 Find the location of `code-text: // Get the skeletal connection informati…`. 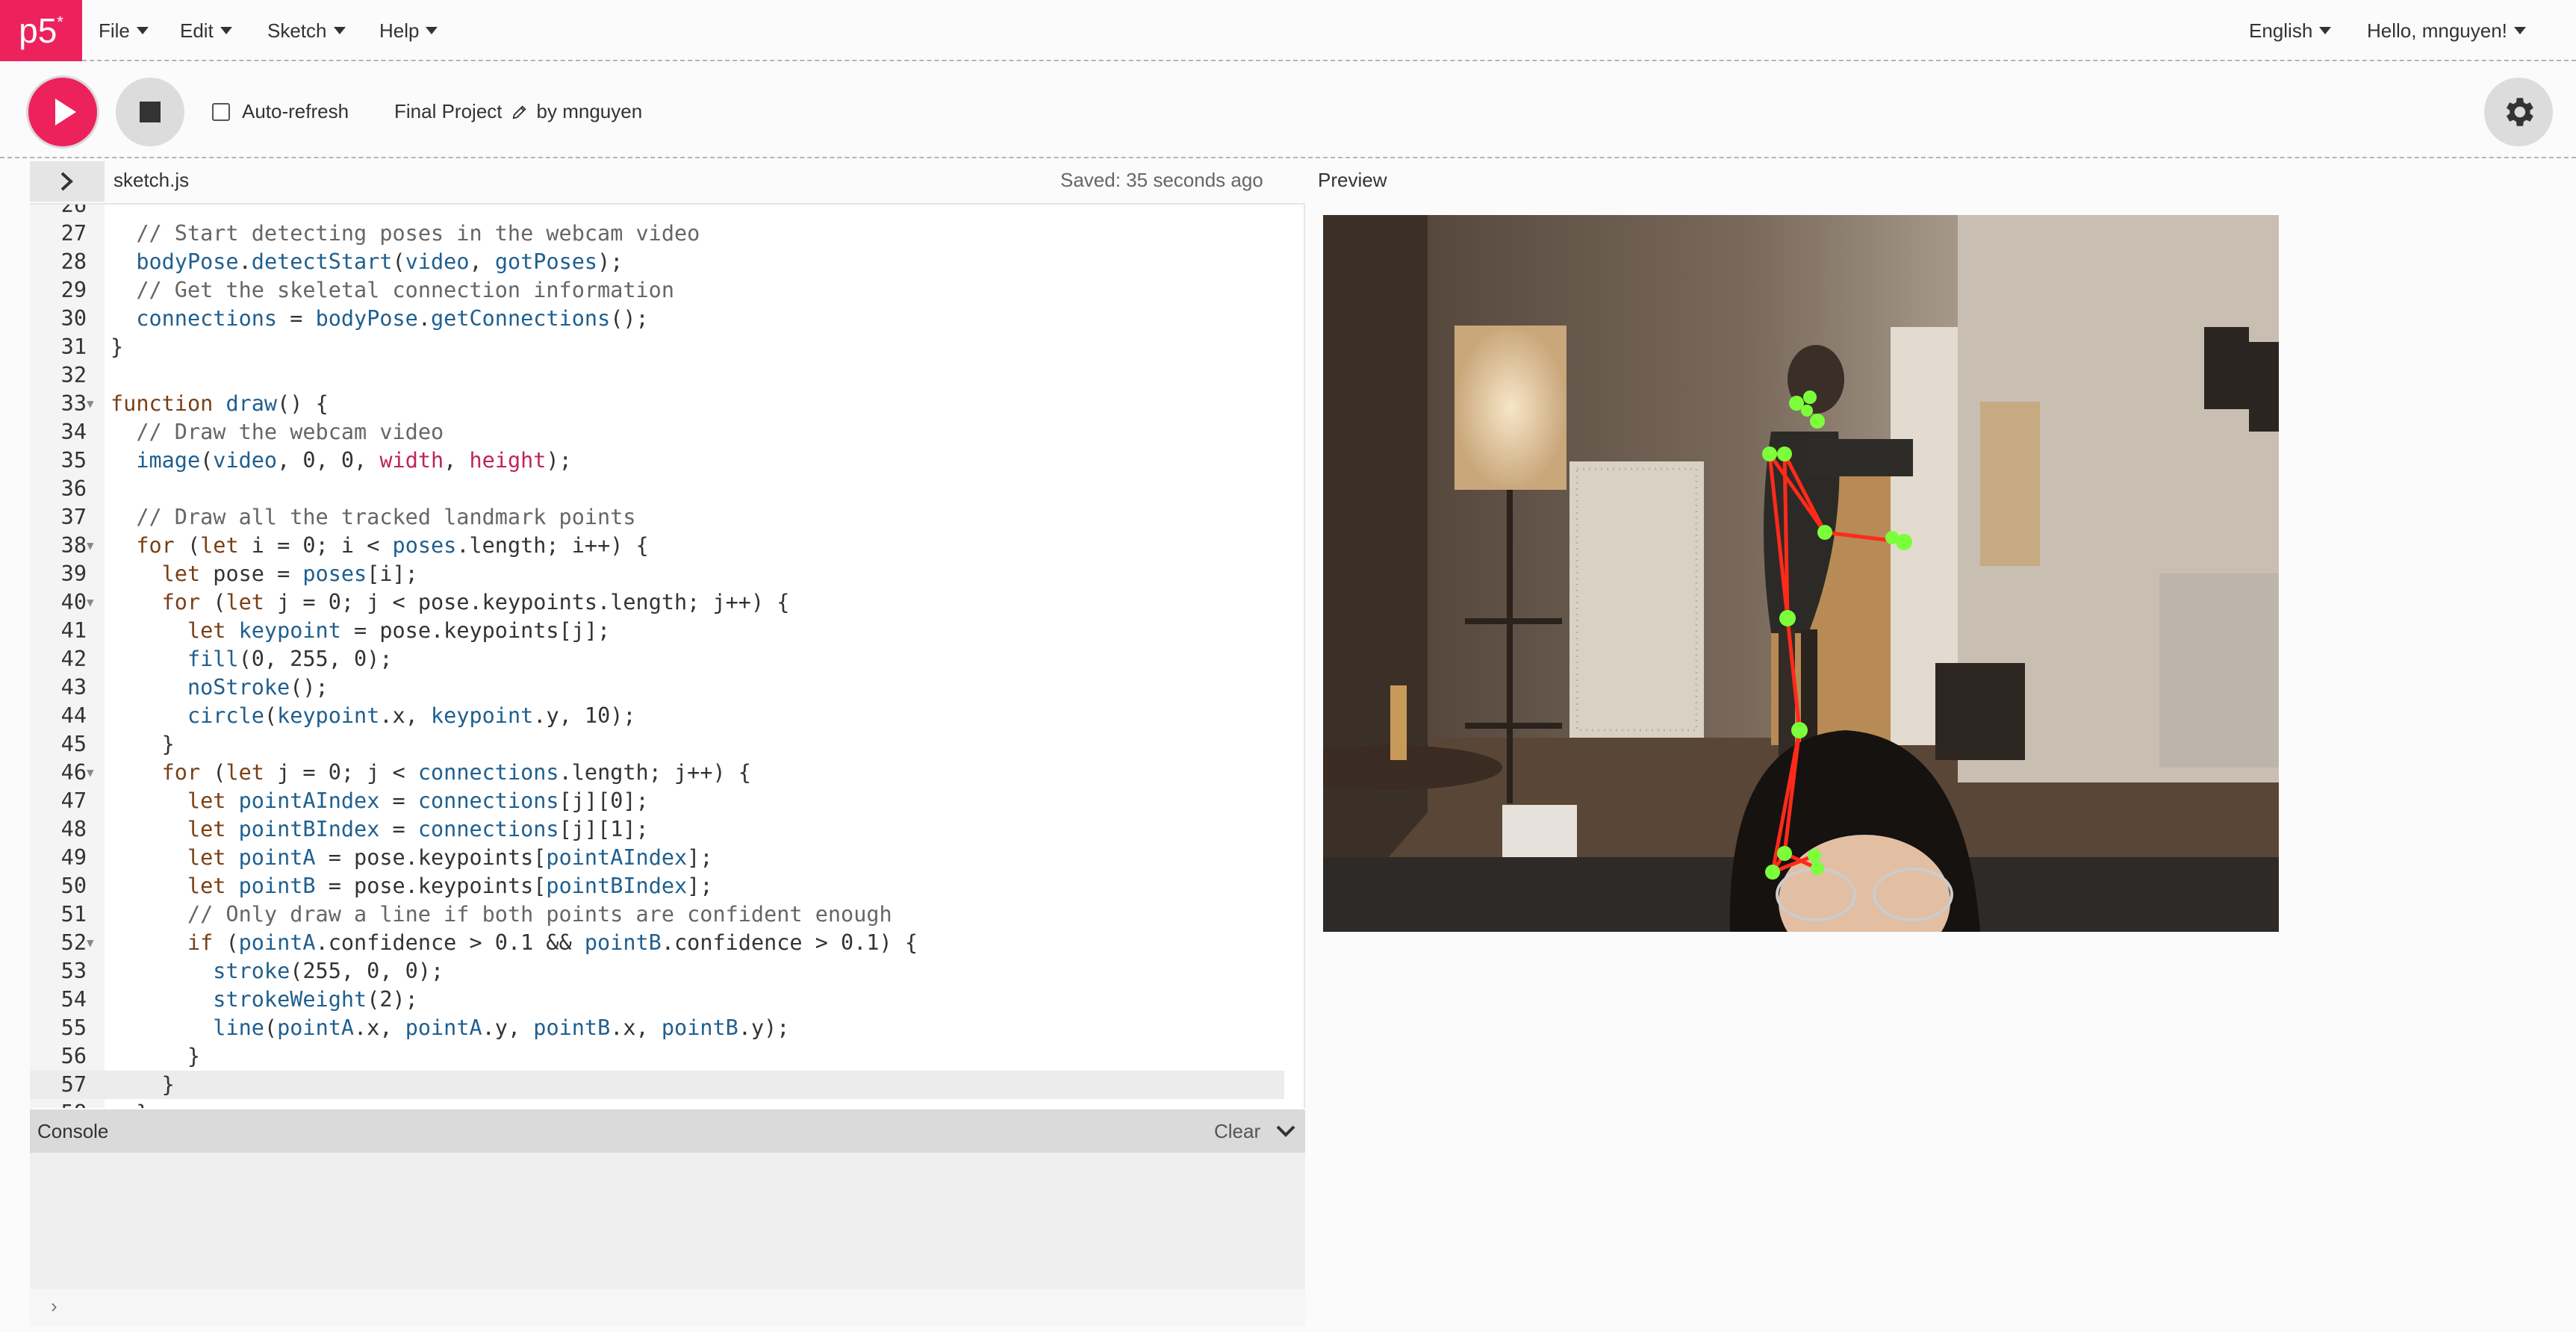

code-text: // Get the skeletal connection informati… is located at coordinates (405, 290).